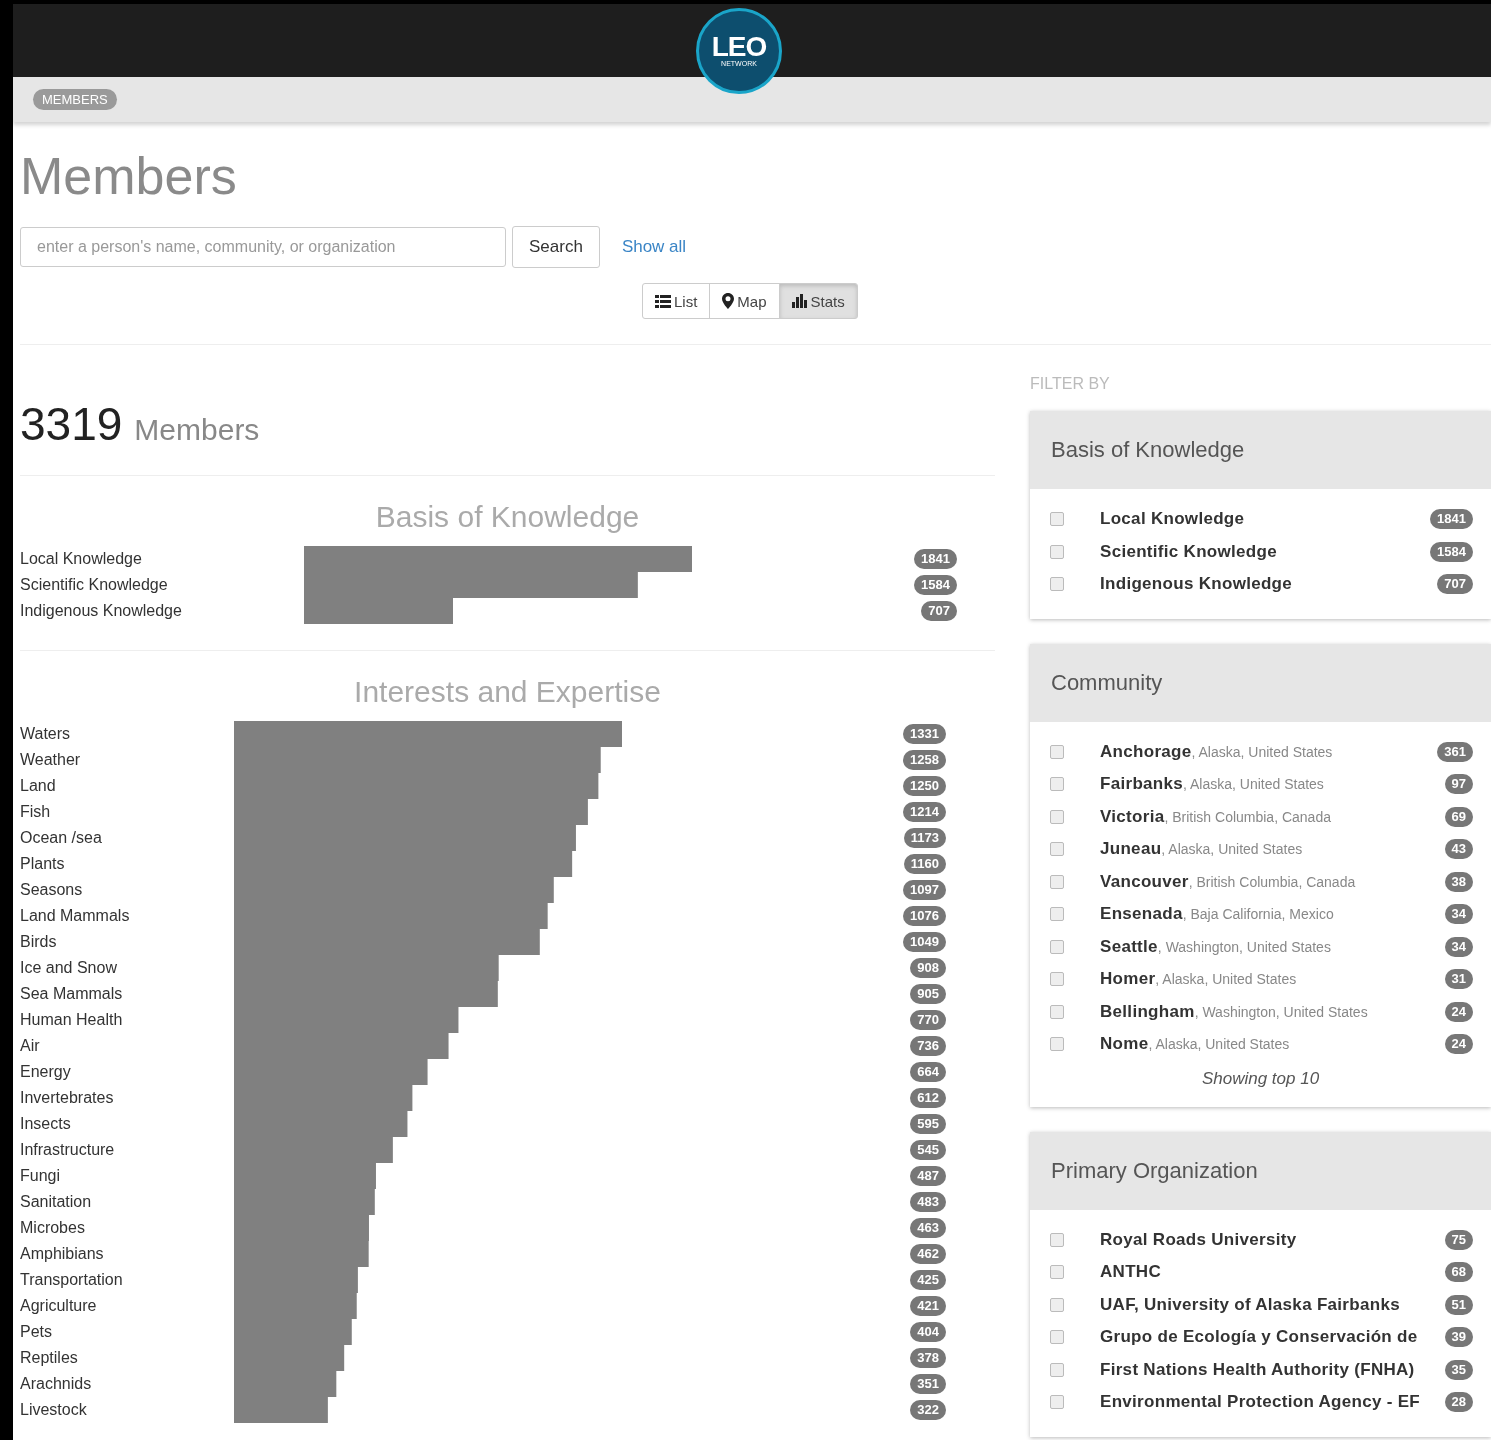  Describe the element at coordinates (1272, 1337) in the screenshot. I see `filter-option: Grupo de Ecología y Conservación de` at that location.